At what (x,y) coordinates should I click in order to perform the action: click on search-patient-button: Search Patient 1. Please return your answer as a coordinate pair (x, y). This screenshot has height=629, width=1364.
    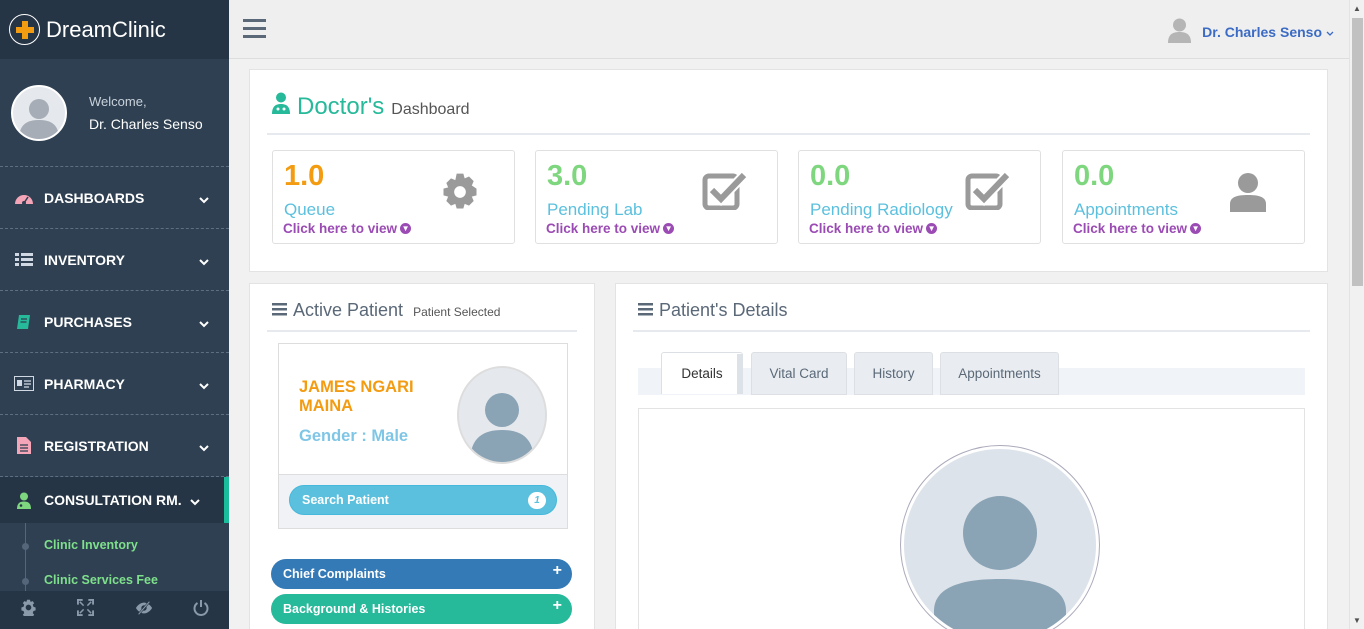
    Looking at the image, I should click on (423, 500).